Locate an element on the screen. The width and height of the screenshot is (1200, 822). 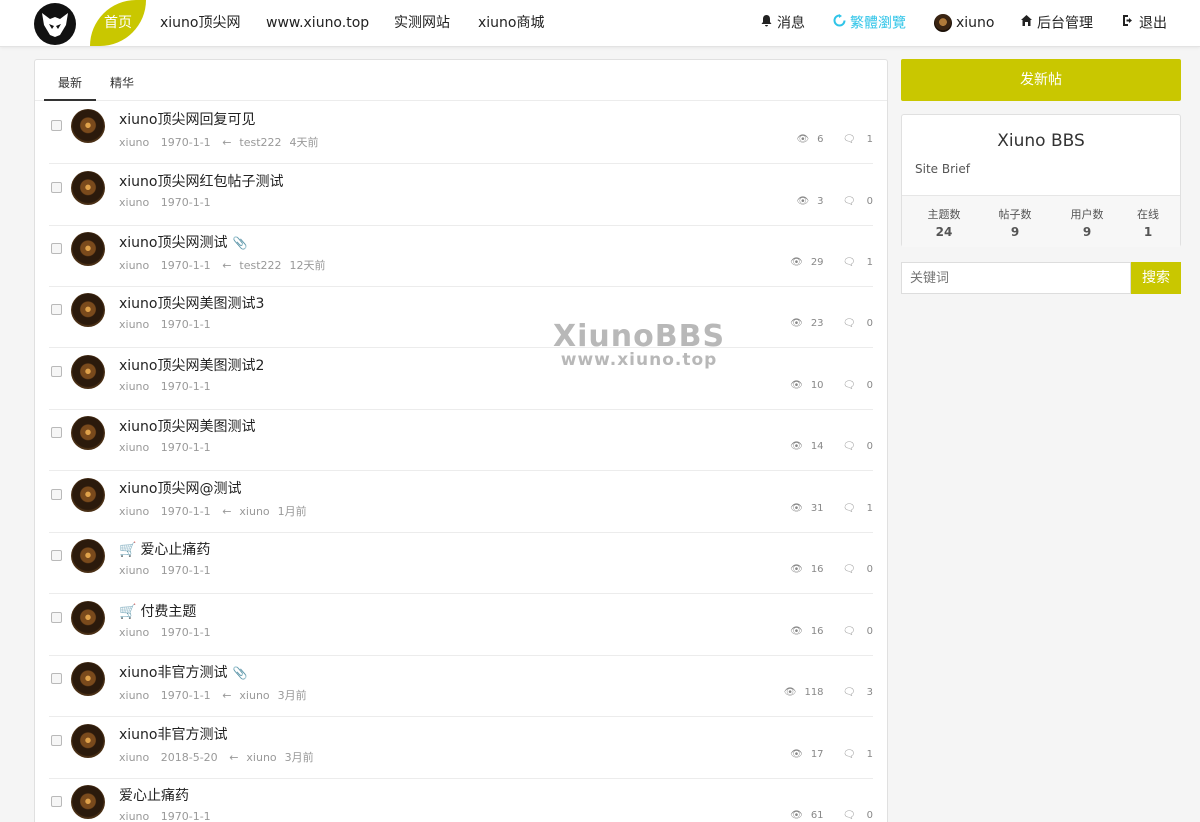
thread-title-text: xiuno顶尖网美图测试 is located at coordinates (187, 427).